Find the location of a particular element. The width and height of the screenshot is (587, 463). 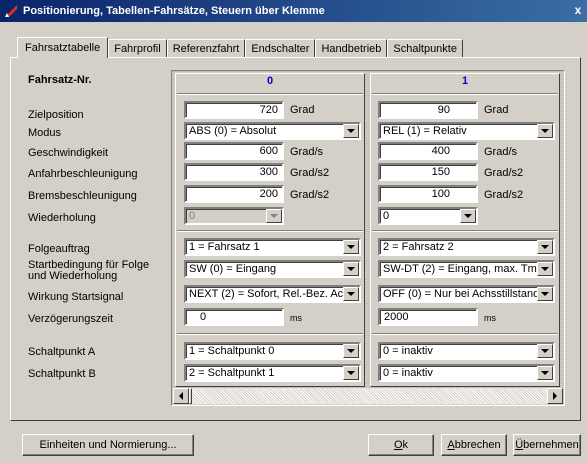

fahrsatz-nr-label: Fahrsatz-Nr. is located at coordinates (60, 80).